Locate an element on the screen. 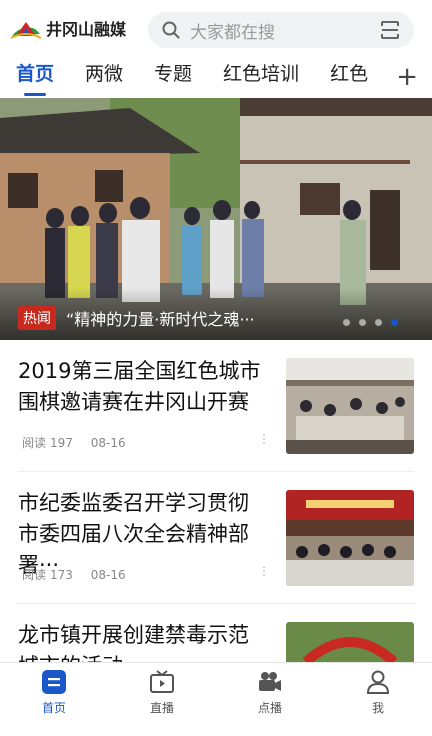 The height and width of the screenshot is (736, 432). search-placeholder: 大家都在搜 is located at coordinates (232, 32).